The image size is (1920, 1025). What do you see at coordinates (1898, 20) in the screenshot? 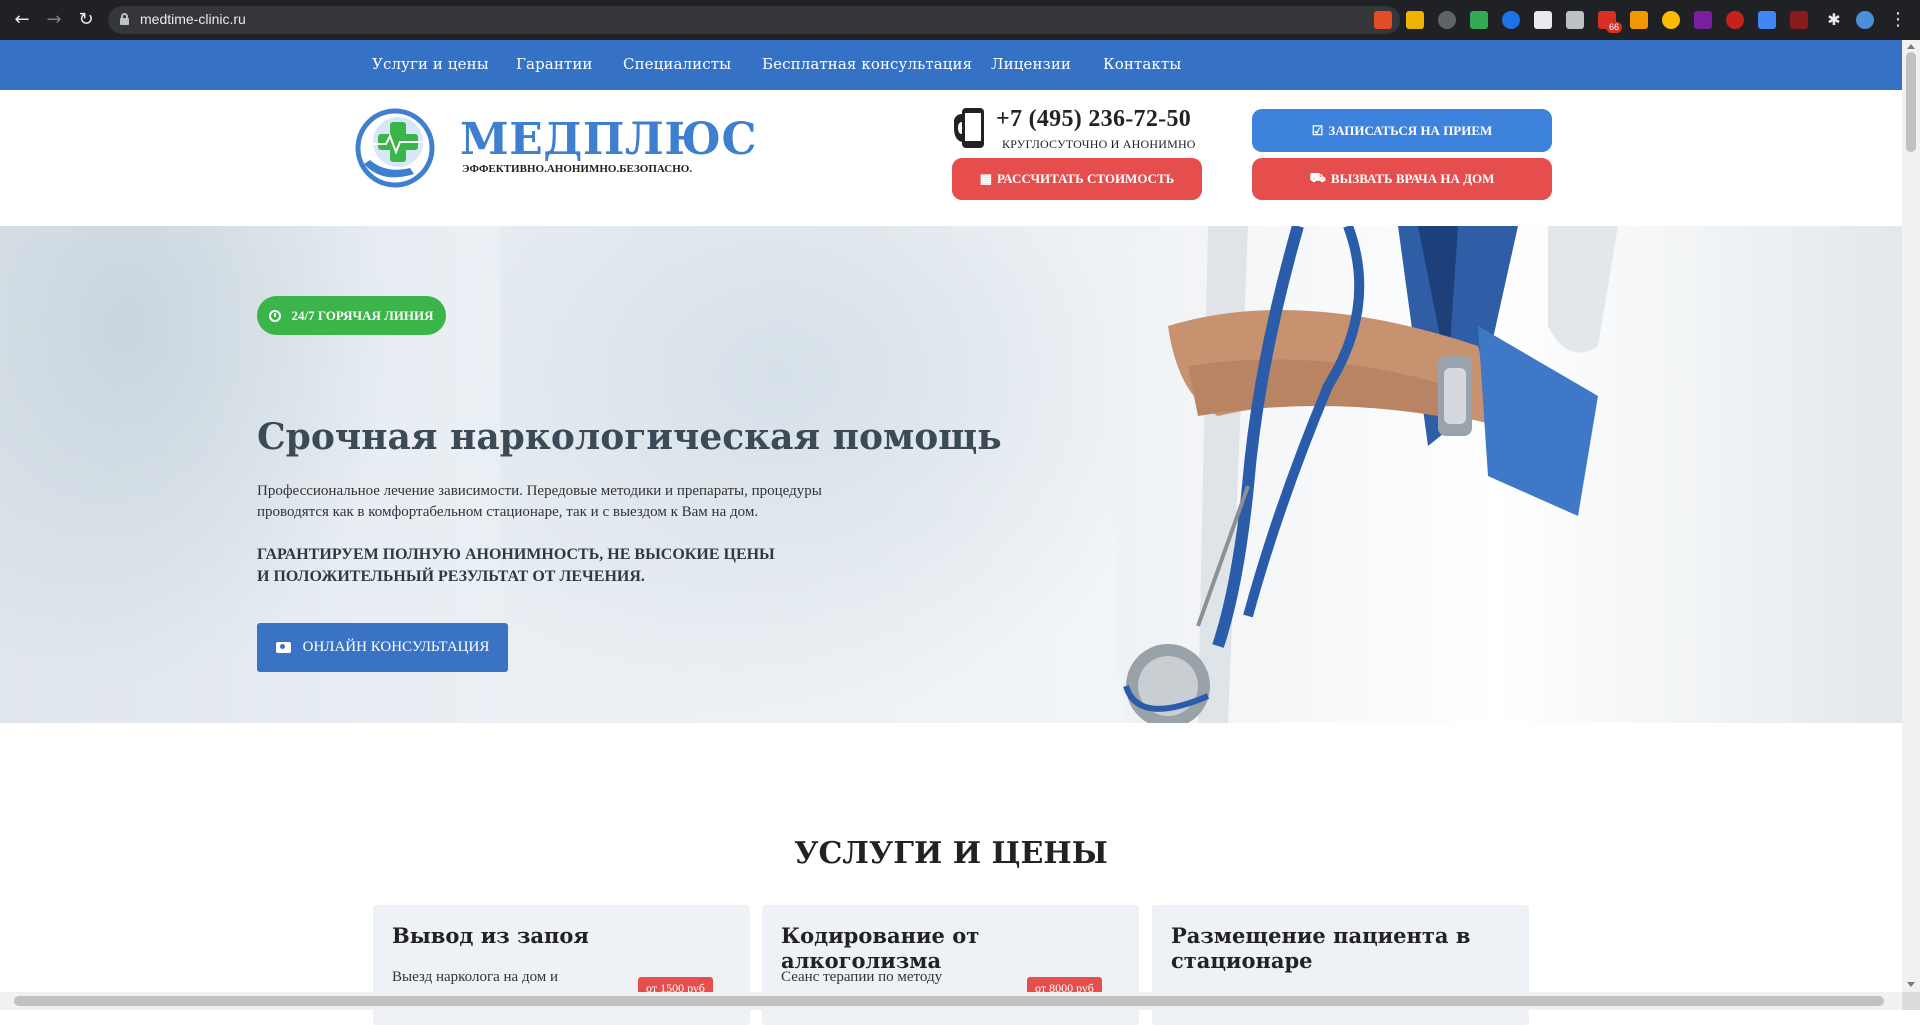
I see `menu-kebab-icon: ⋮` at bounding box center [1898, 20].